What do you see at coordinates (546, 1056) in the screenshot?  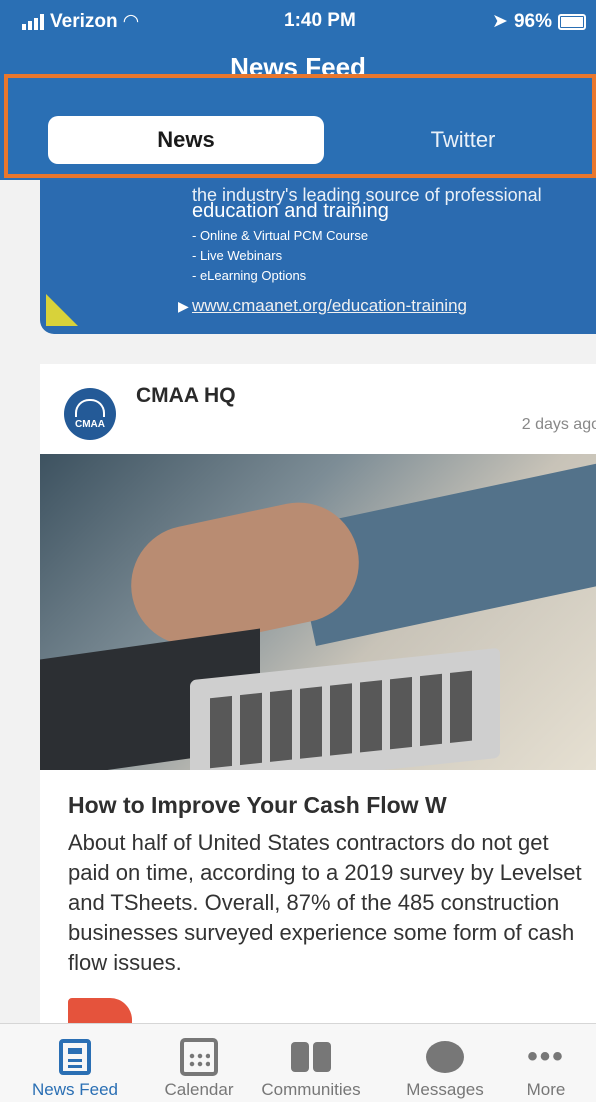 I see `more-icon: •••` at bounding box center [546, 1056].